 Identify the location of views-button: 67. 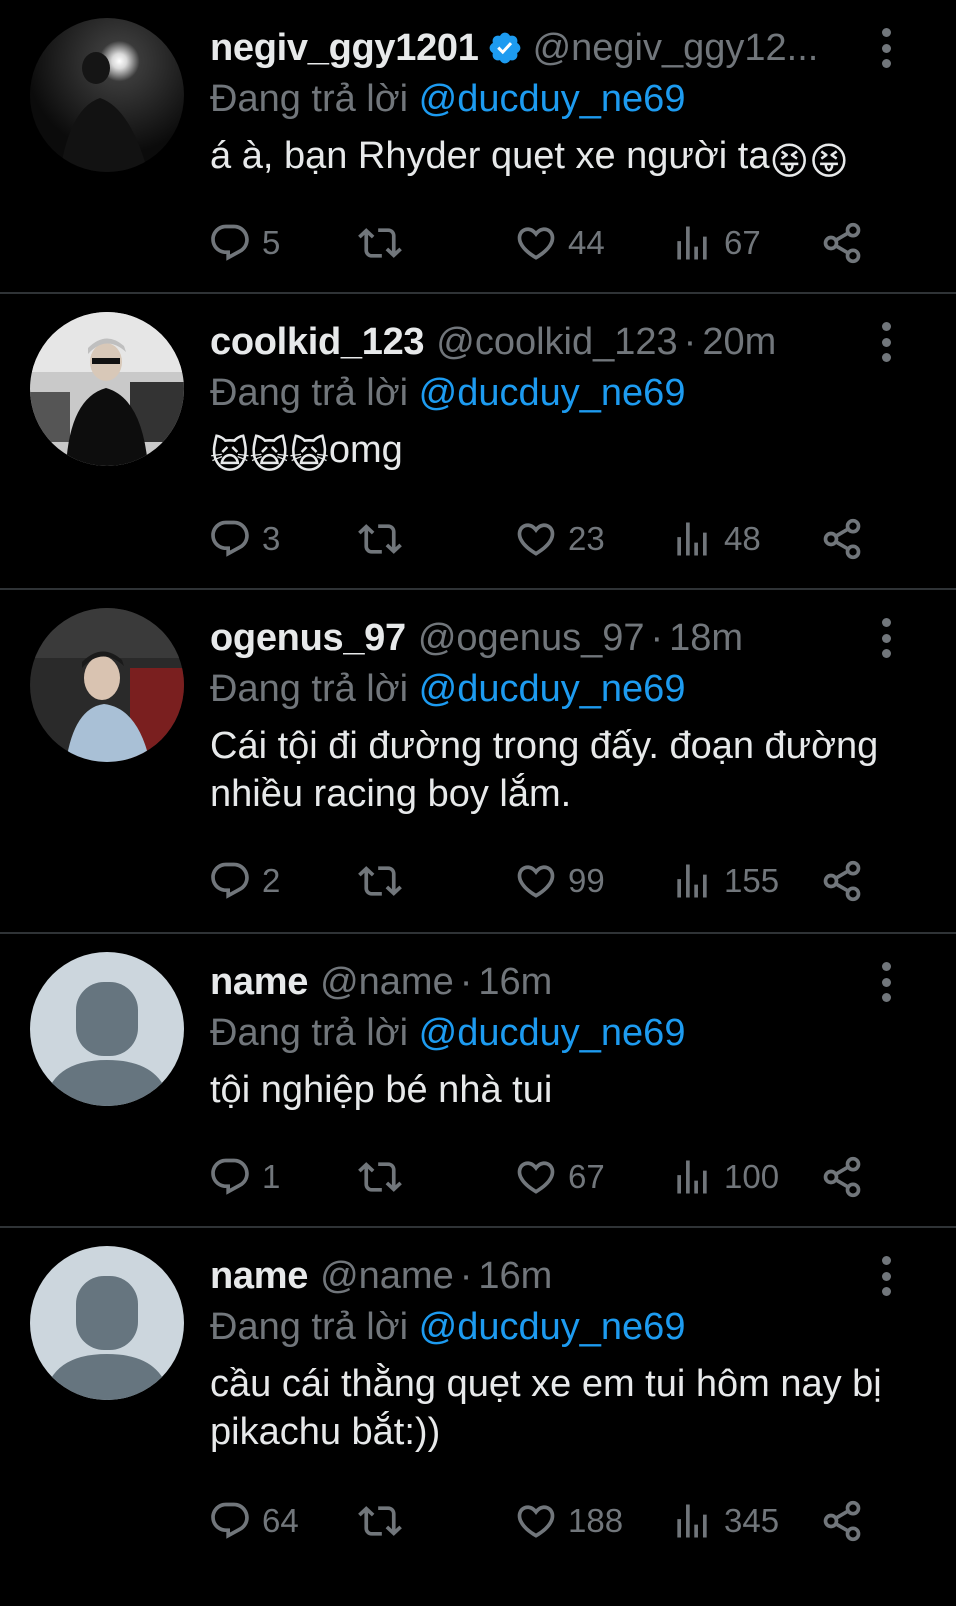
(715, 243).